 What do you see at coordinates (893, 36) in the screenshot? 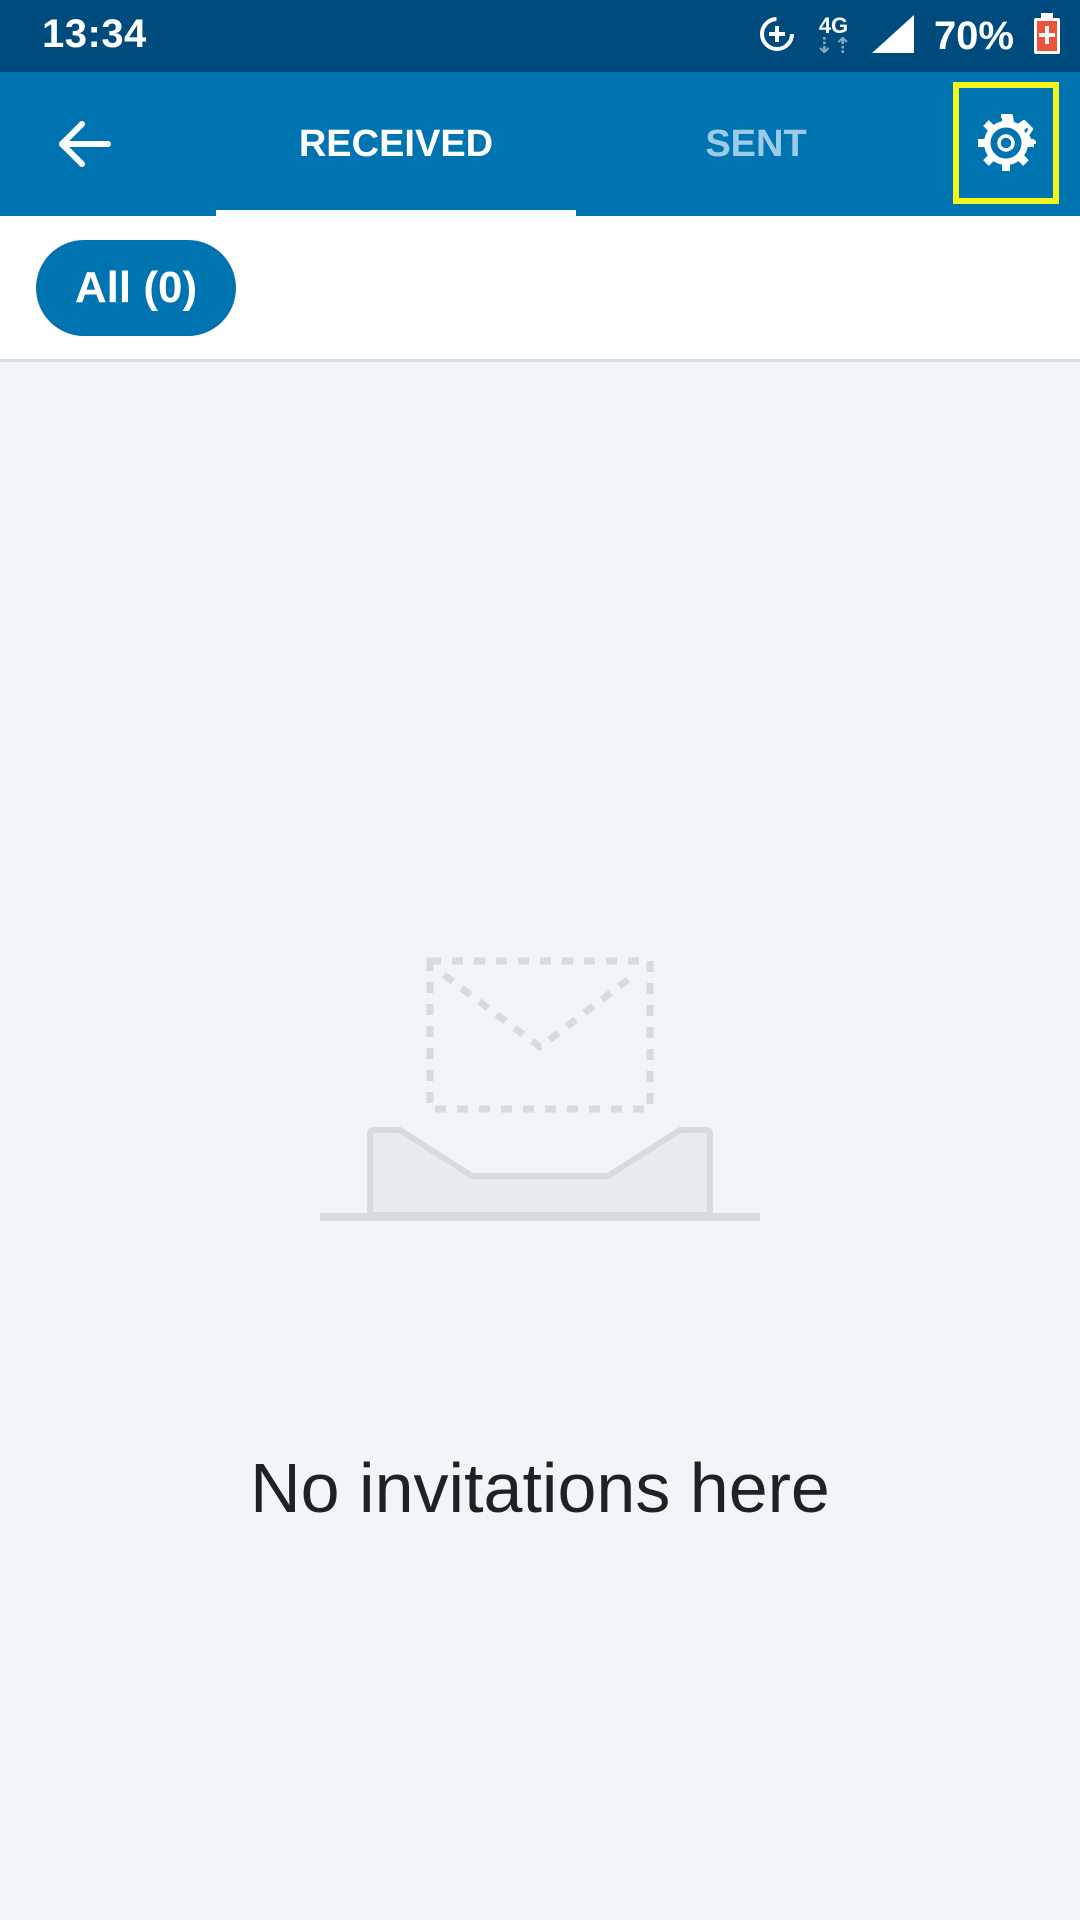
I see `signal-icon` at bounding box center [893, 36].